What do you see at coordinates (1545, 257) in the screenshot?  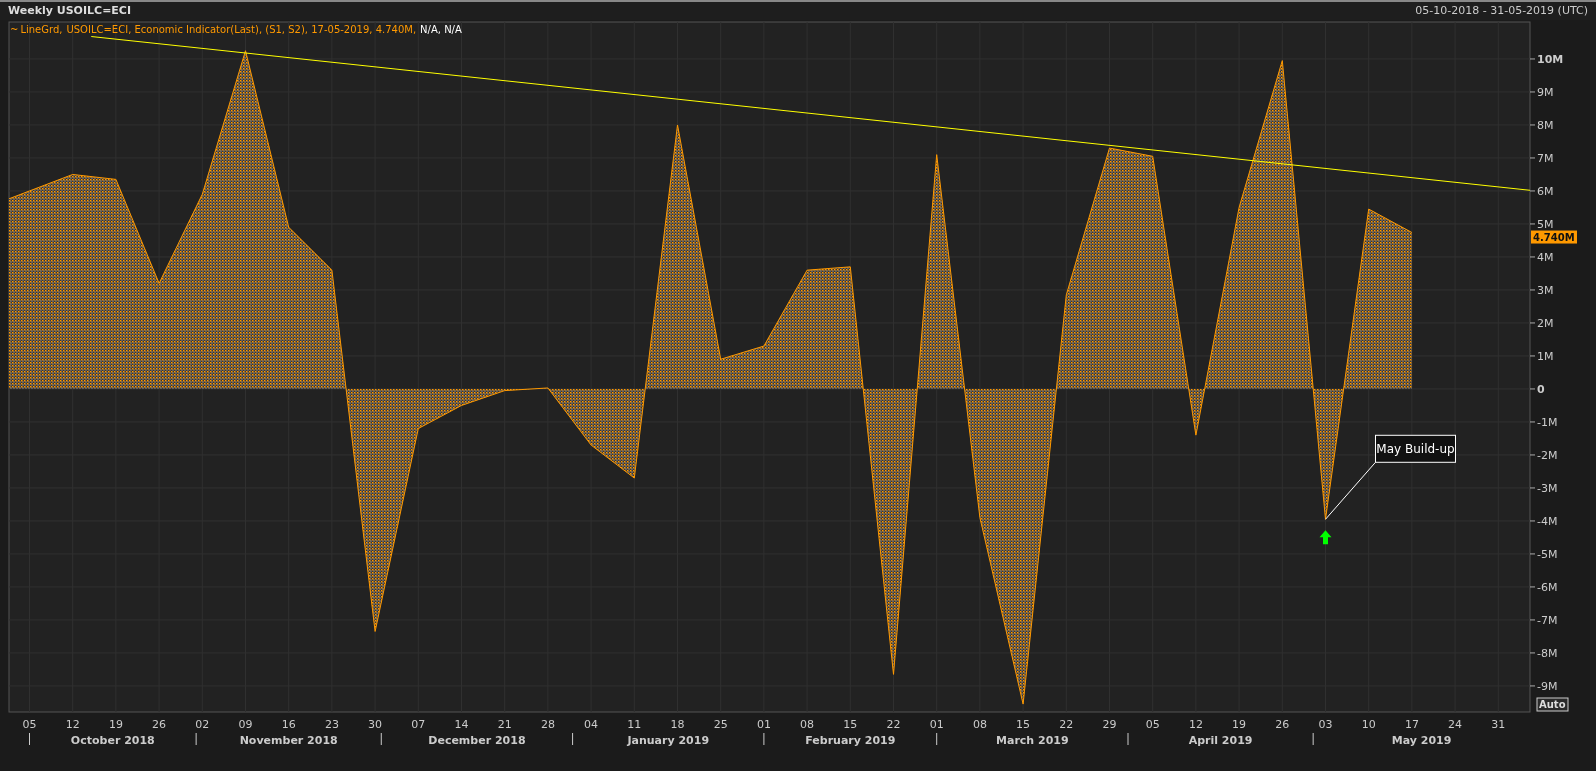 I see `axis-label: 4M` at bounding box center [1545, 257].